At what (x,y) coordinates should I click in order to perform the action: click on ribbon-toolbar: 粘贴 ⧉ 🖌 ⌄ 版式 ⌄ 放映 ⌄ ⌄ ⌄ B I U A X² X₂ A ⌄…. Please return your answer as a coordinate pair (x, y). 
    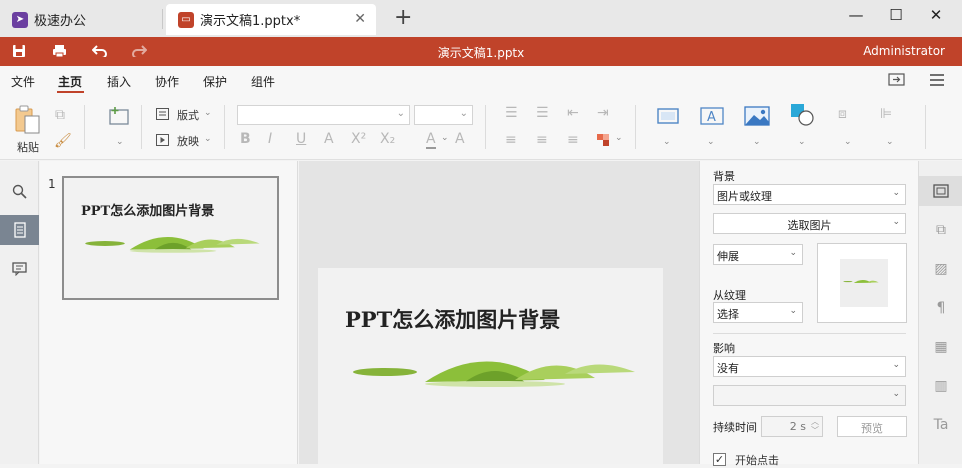
    Looking at the image, I should click on (481, 127).